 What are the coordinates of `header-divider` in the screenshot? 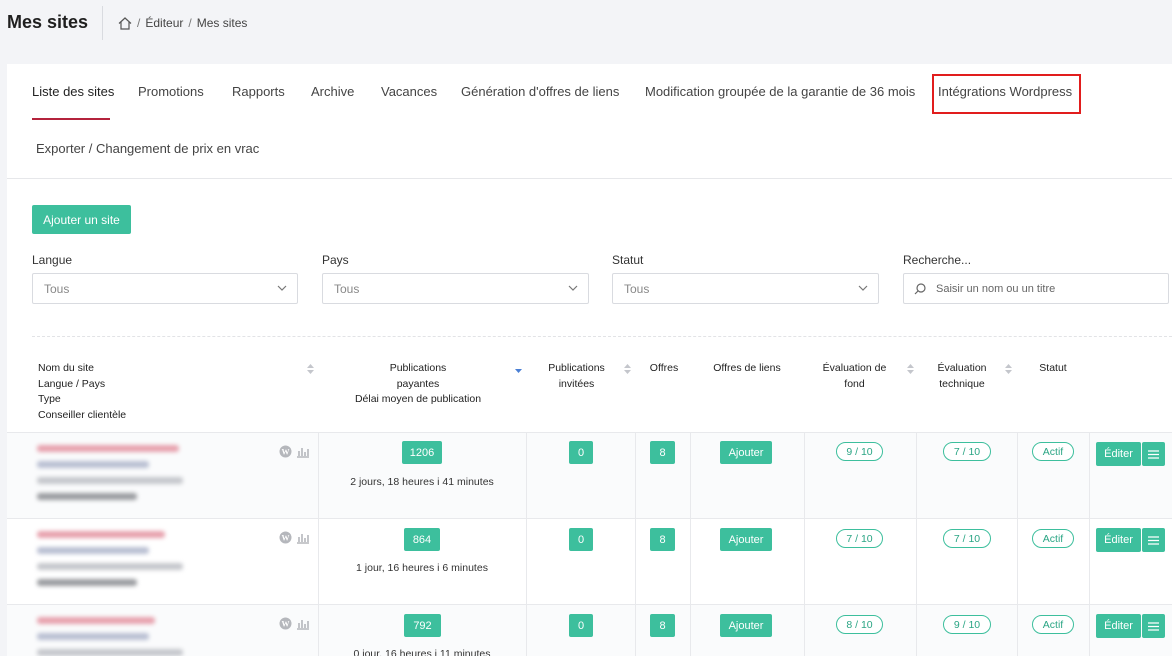 It's located at (102, 23).